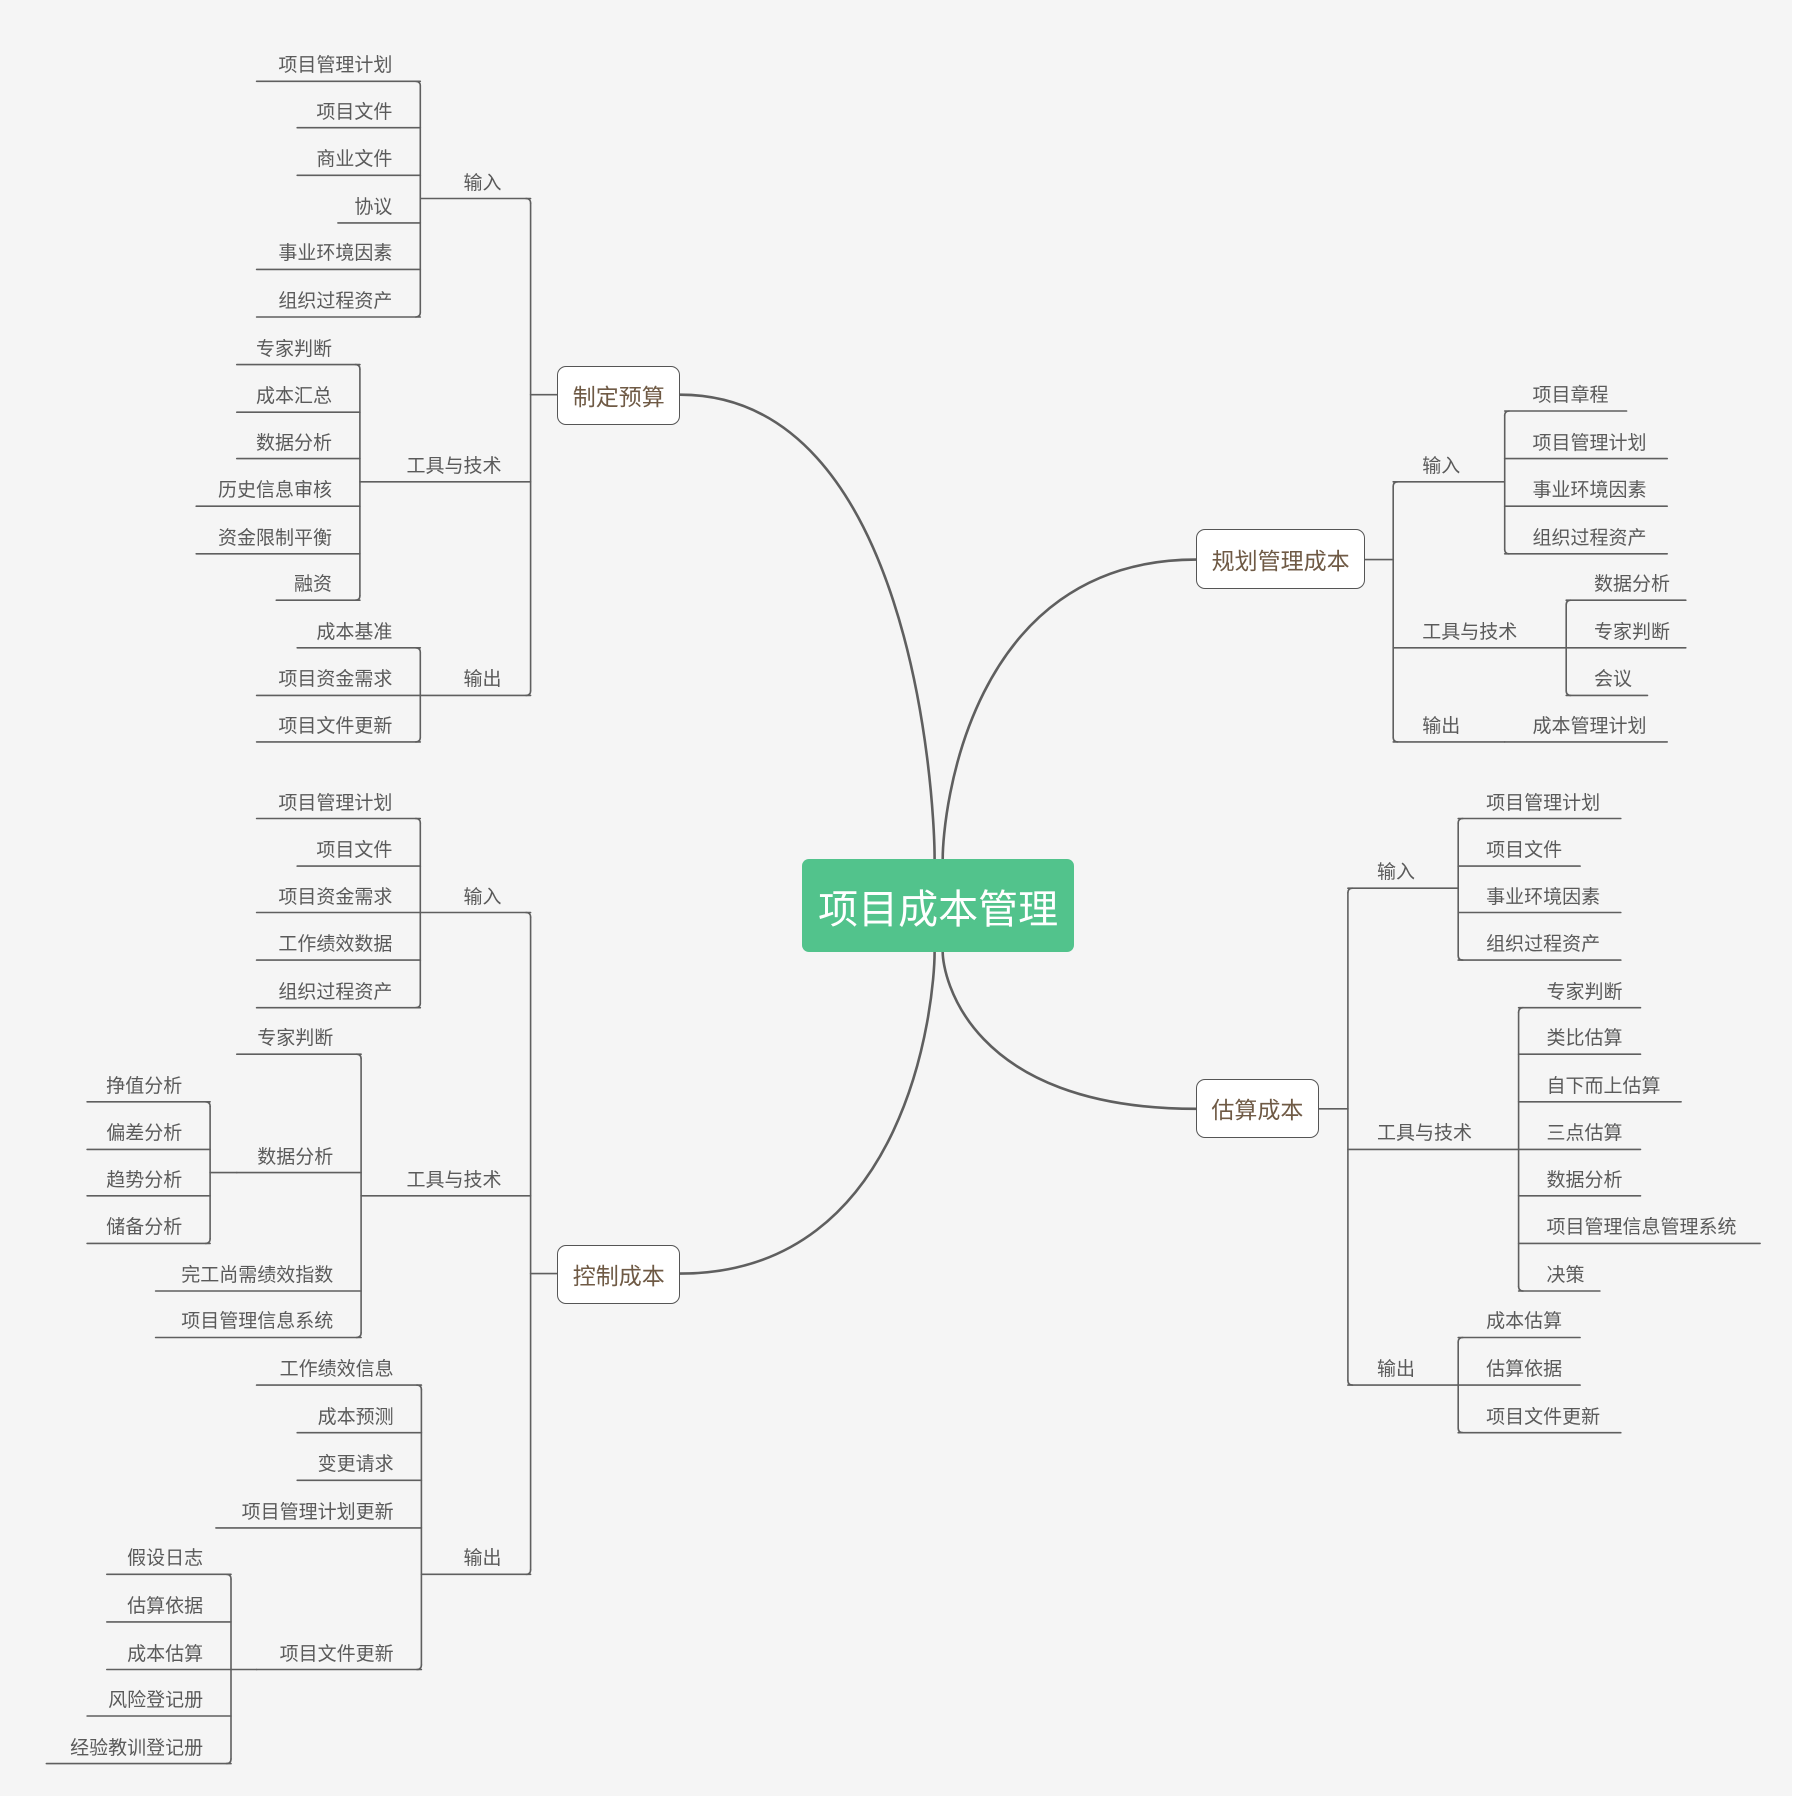 This screenshot has width=1805, height=1808. What do you see at coordinates (144, 1133) in the screenshot?
I see `leaf-subitem: 偏差分析` at bounding box center [144, 1133].